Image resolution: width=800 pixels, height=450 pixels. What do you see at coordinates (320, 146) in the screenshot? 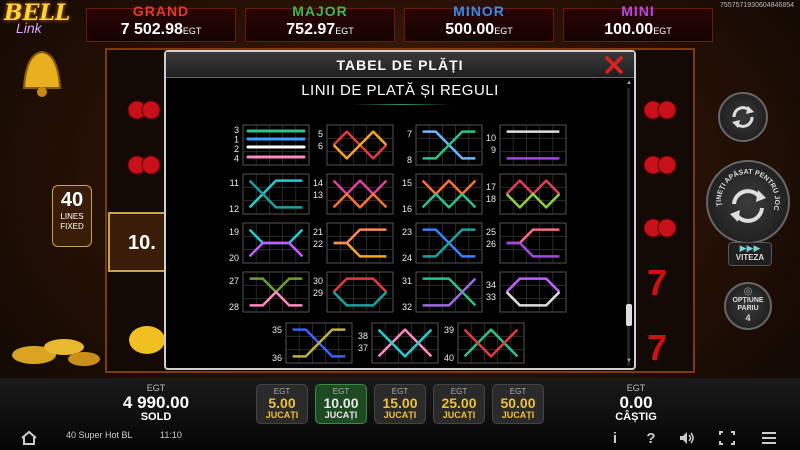
I see `payline-number: 6` at bounding box center [320, 146].